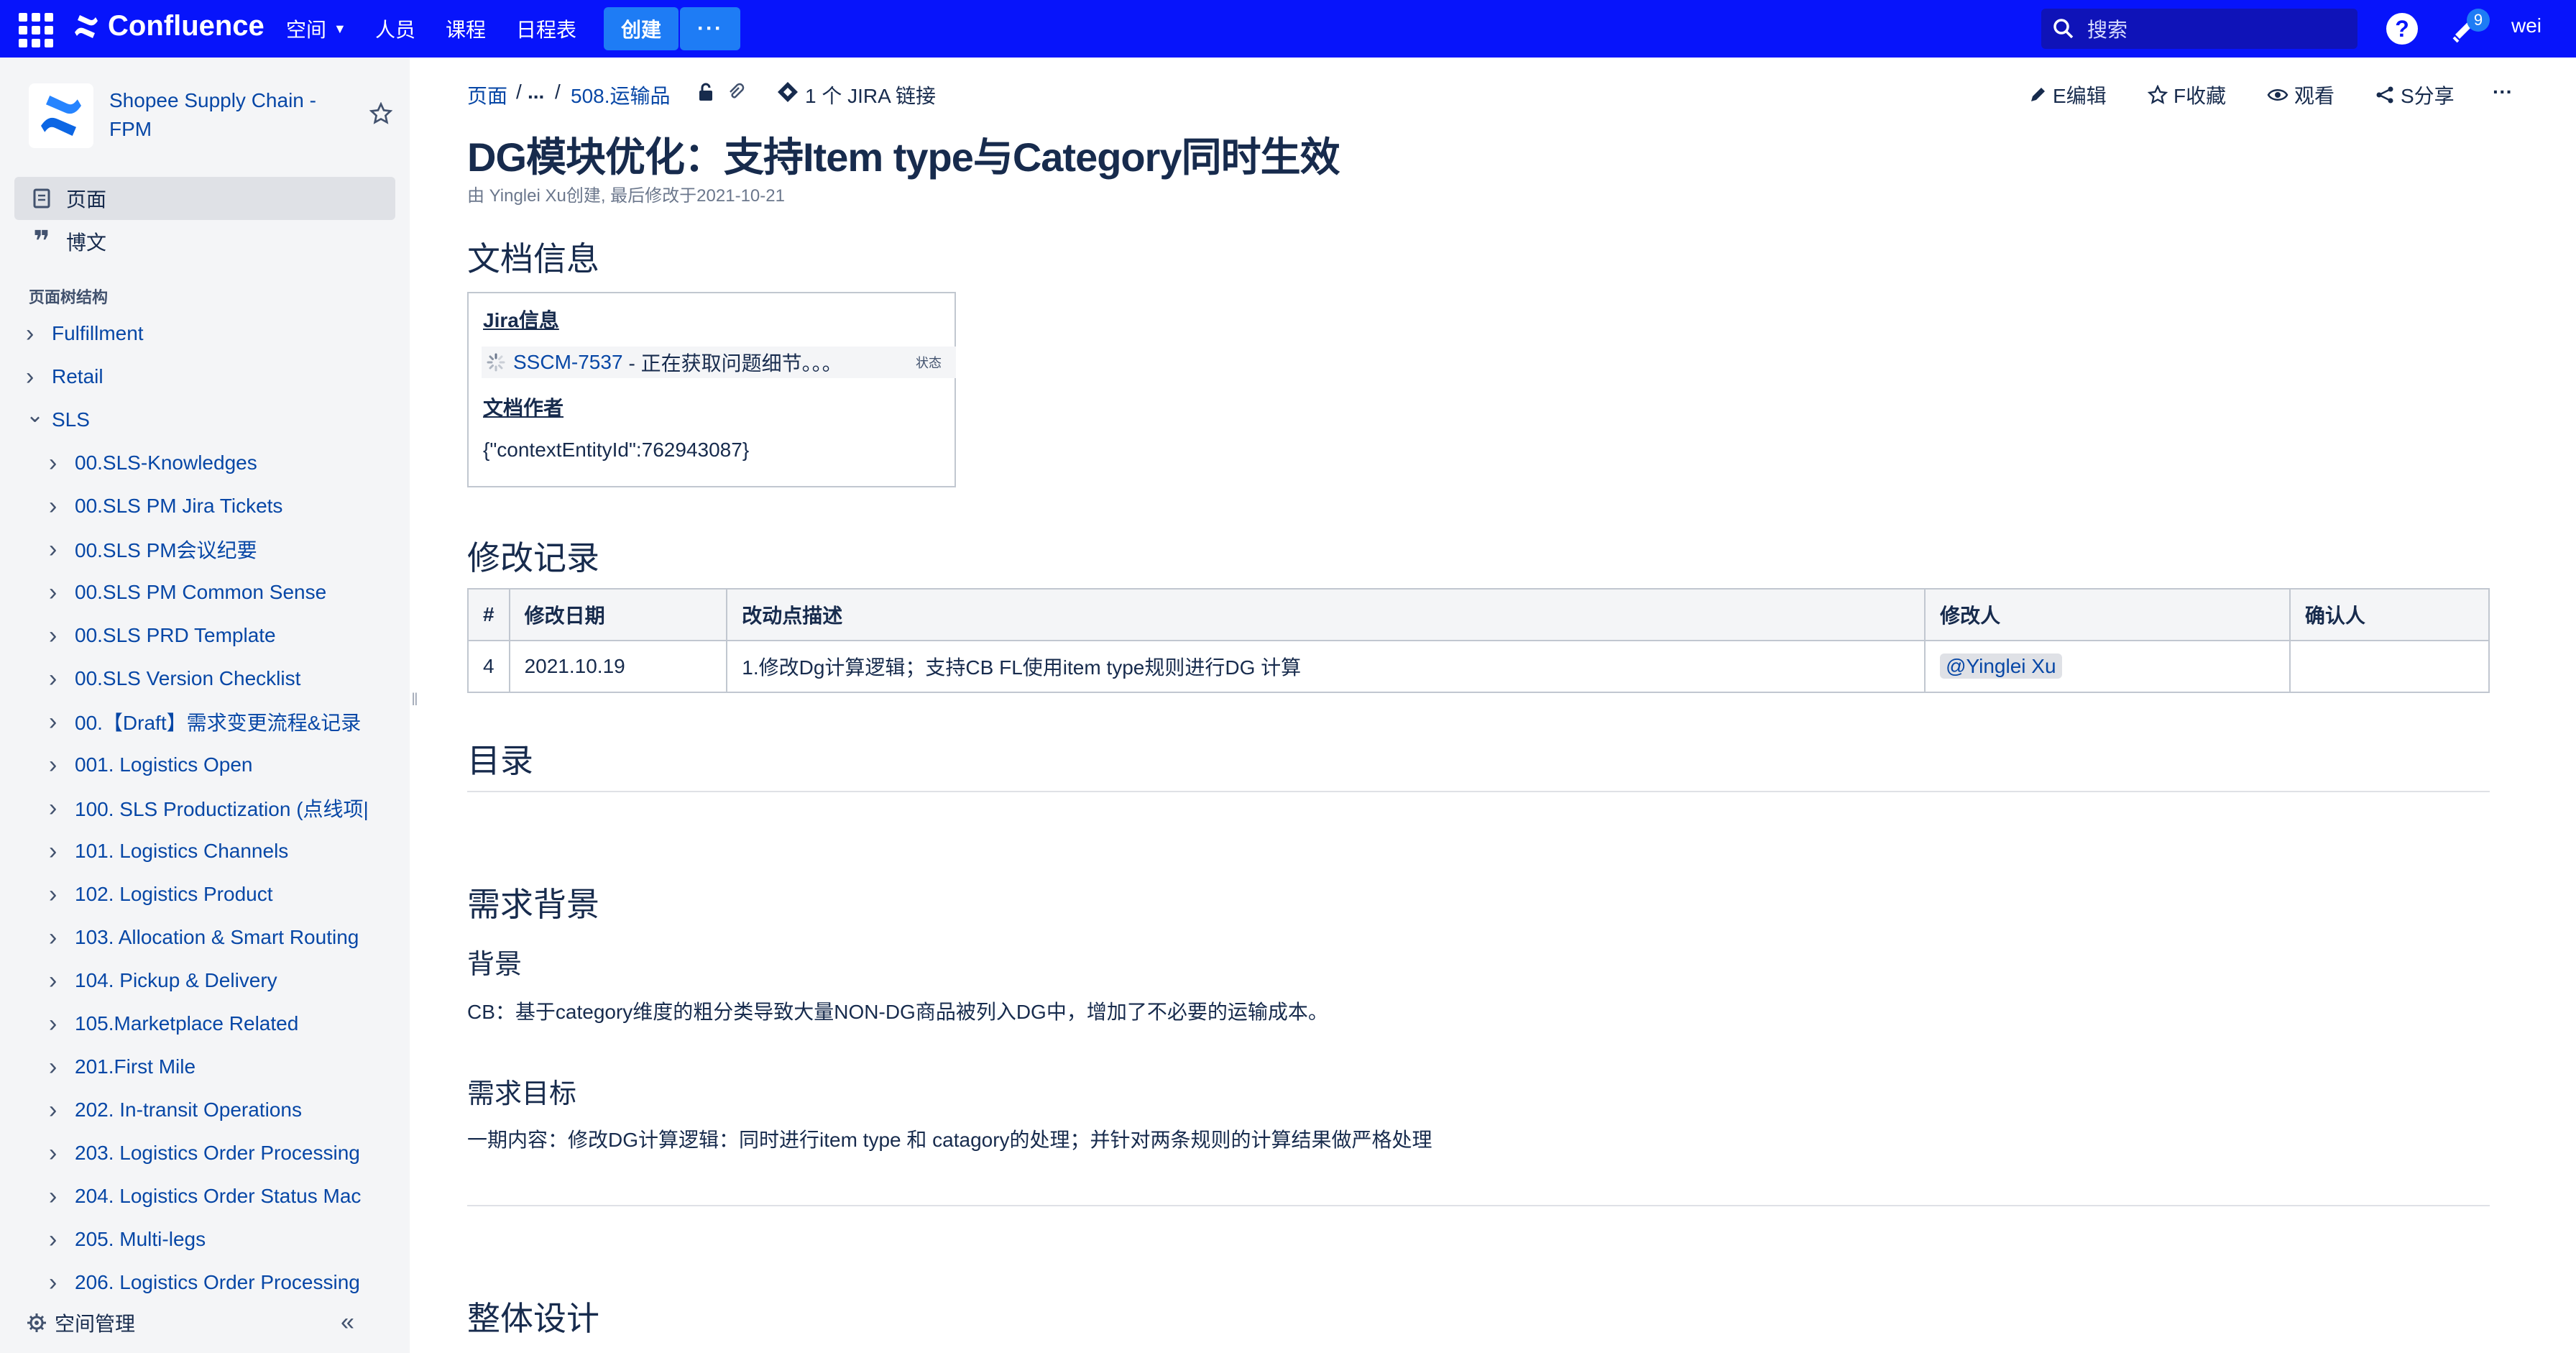 This screenshot has height=1353, width=2576. Describe the element at coordinates (161, 894) in the screenshot. I see `page-tree-item: › 102. Logistics Product` at that location.